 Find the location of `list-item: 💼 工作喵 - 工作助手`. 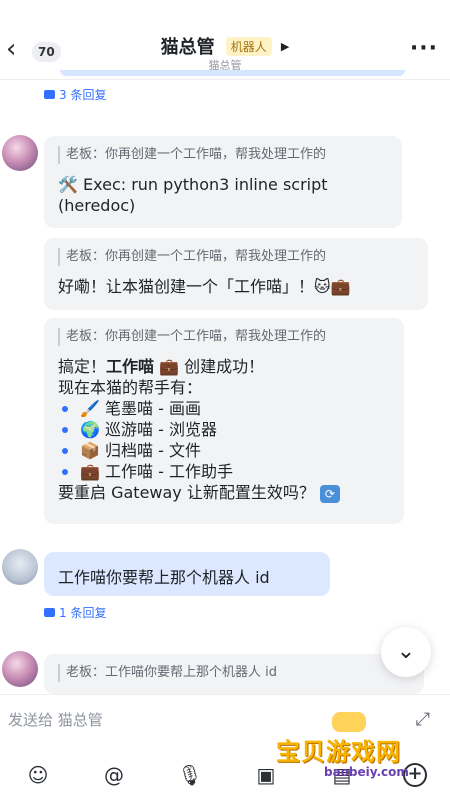

list-item: 💼 工作喵 - 工作助手 is located at coordinates (224, 471).